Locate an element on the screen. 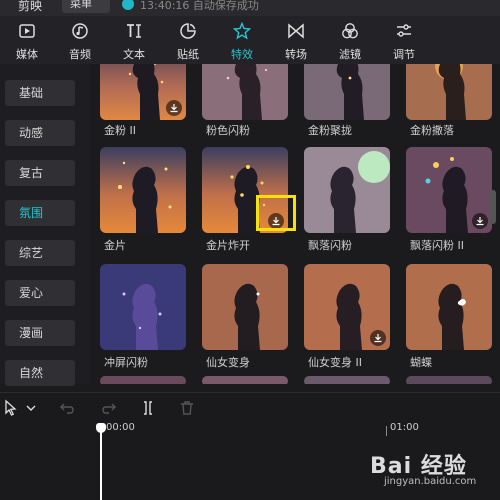 Image resolution: width=500 pixels, height=500 pixels. timeline-toolbar is located at coordinates (250, 407).